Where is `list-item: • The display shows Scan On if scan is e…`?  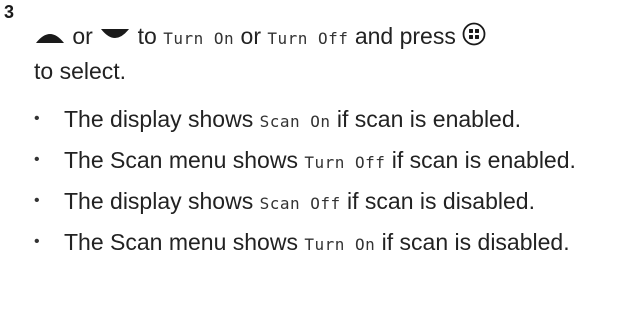
list-item: • The display shows Scan On if scan is e… is located at coordinates (334, 120).